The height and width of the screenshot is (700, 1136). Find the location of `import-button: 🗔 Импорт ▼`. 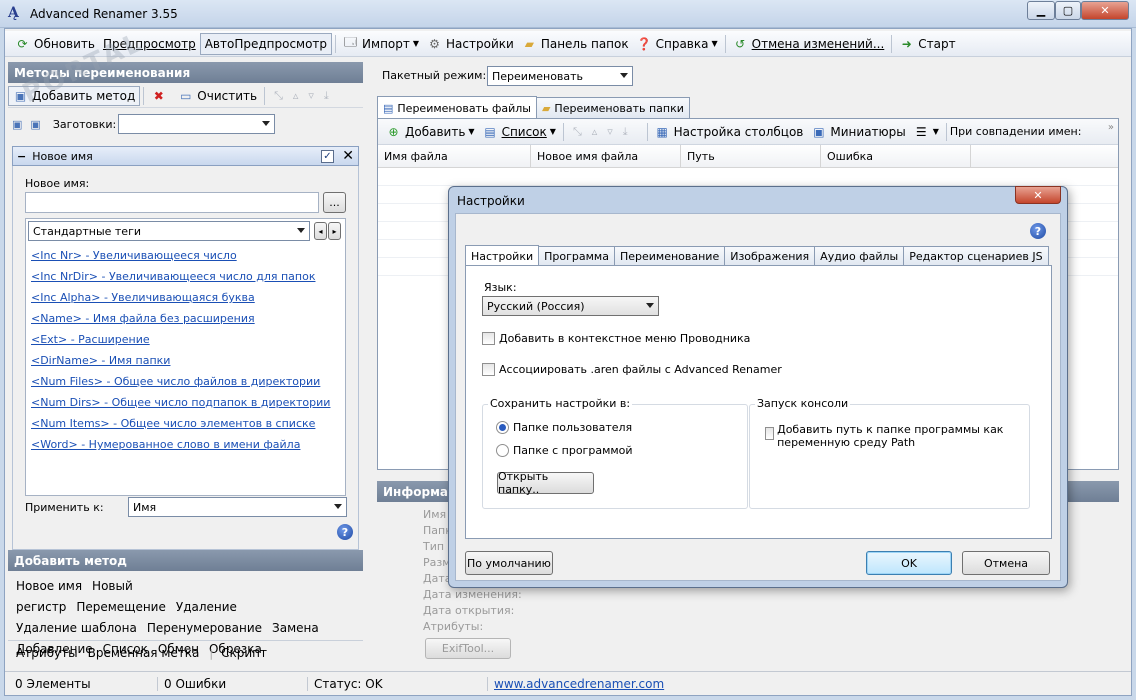

import-button: 🗔 Импорт ▼ is located at coordinates (381, 44).